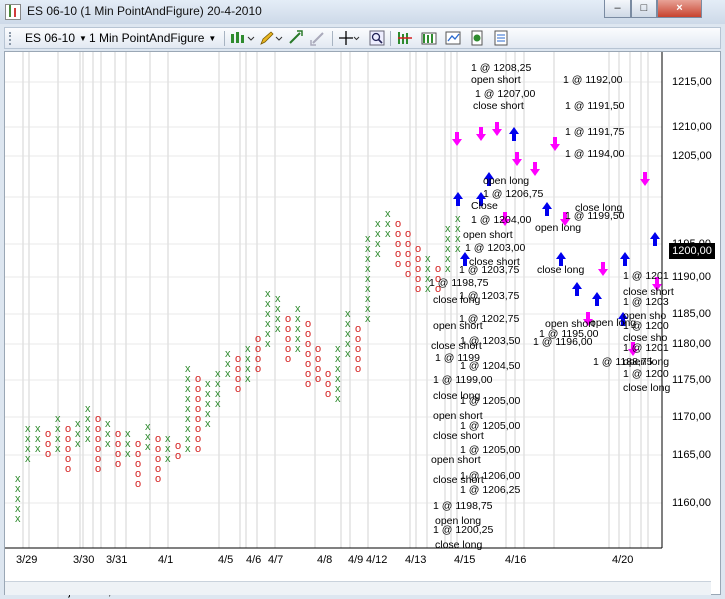 The height and width of the screenshot is (599, 725). Describe the element at coordinates (692, 156) in the screenshot. I see `price-label: 1205,00` at that location.